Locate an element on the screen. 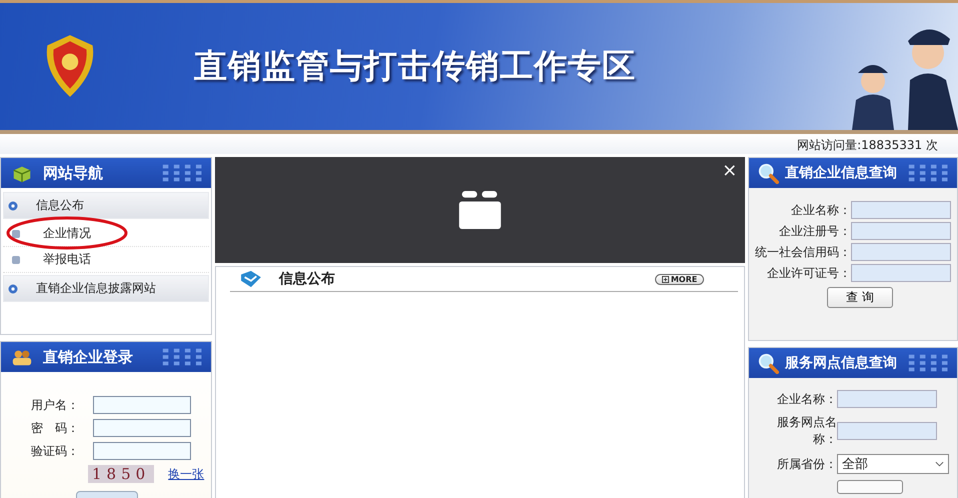 This screenshot has height=498, width=958. plus-icon is located at coordinates (665, 279).